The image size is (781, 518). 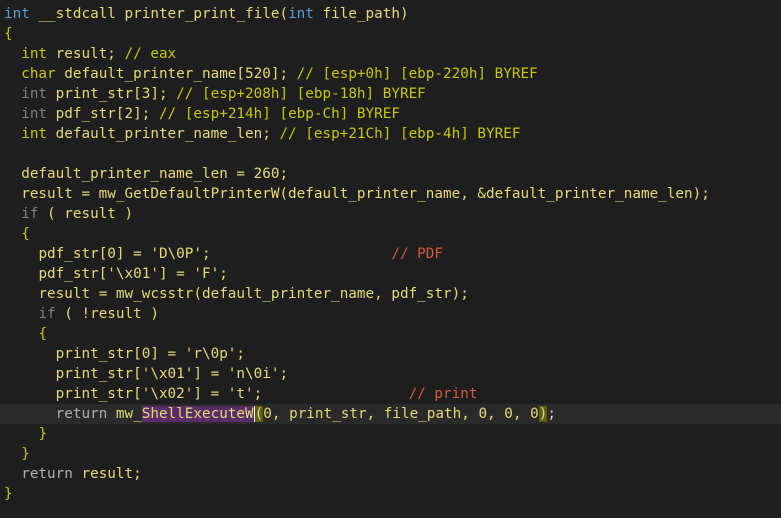 I want to click on statement: pdf_str[0] = 'D\0P';, so click(x=124, y=254).